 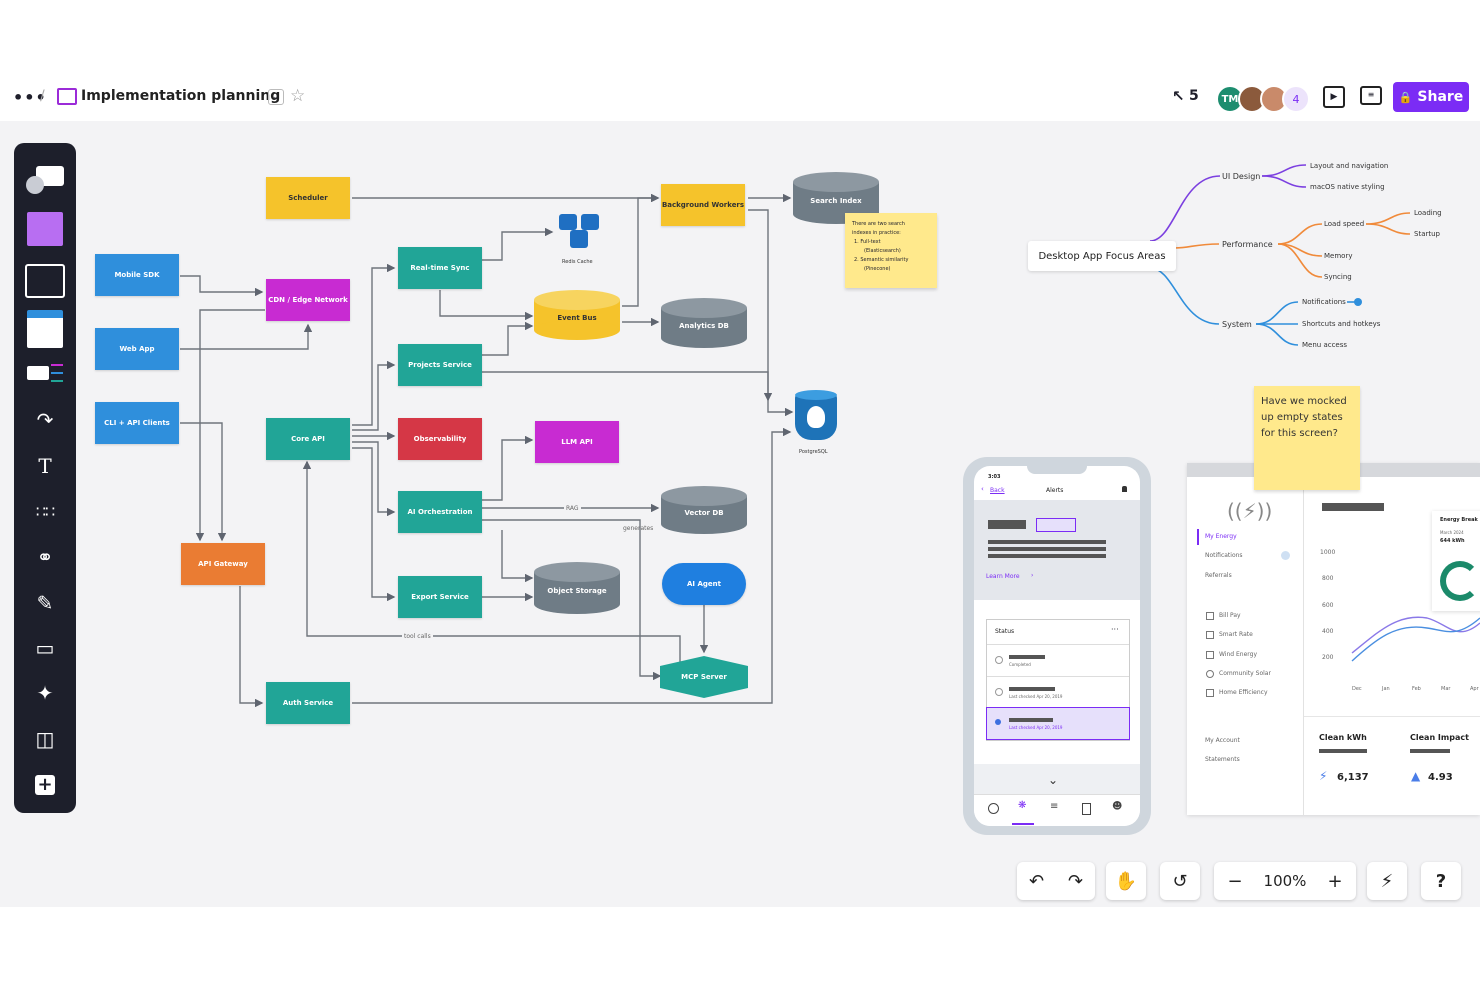 What do you see at coordinates (1022, 805) in the screenshot?
I see `energy-tab-icon: ❋` at bounding box center [1022, 805].